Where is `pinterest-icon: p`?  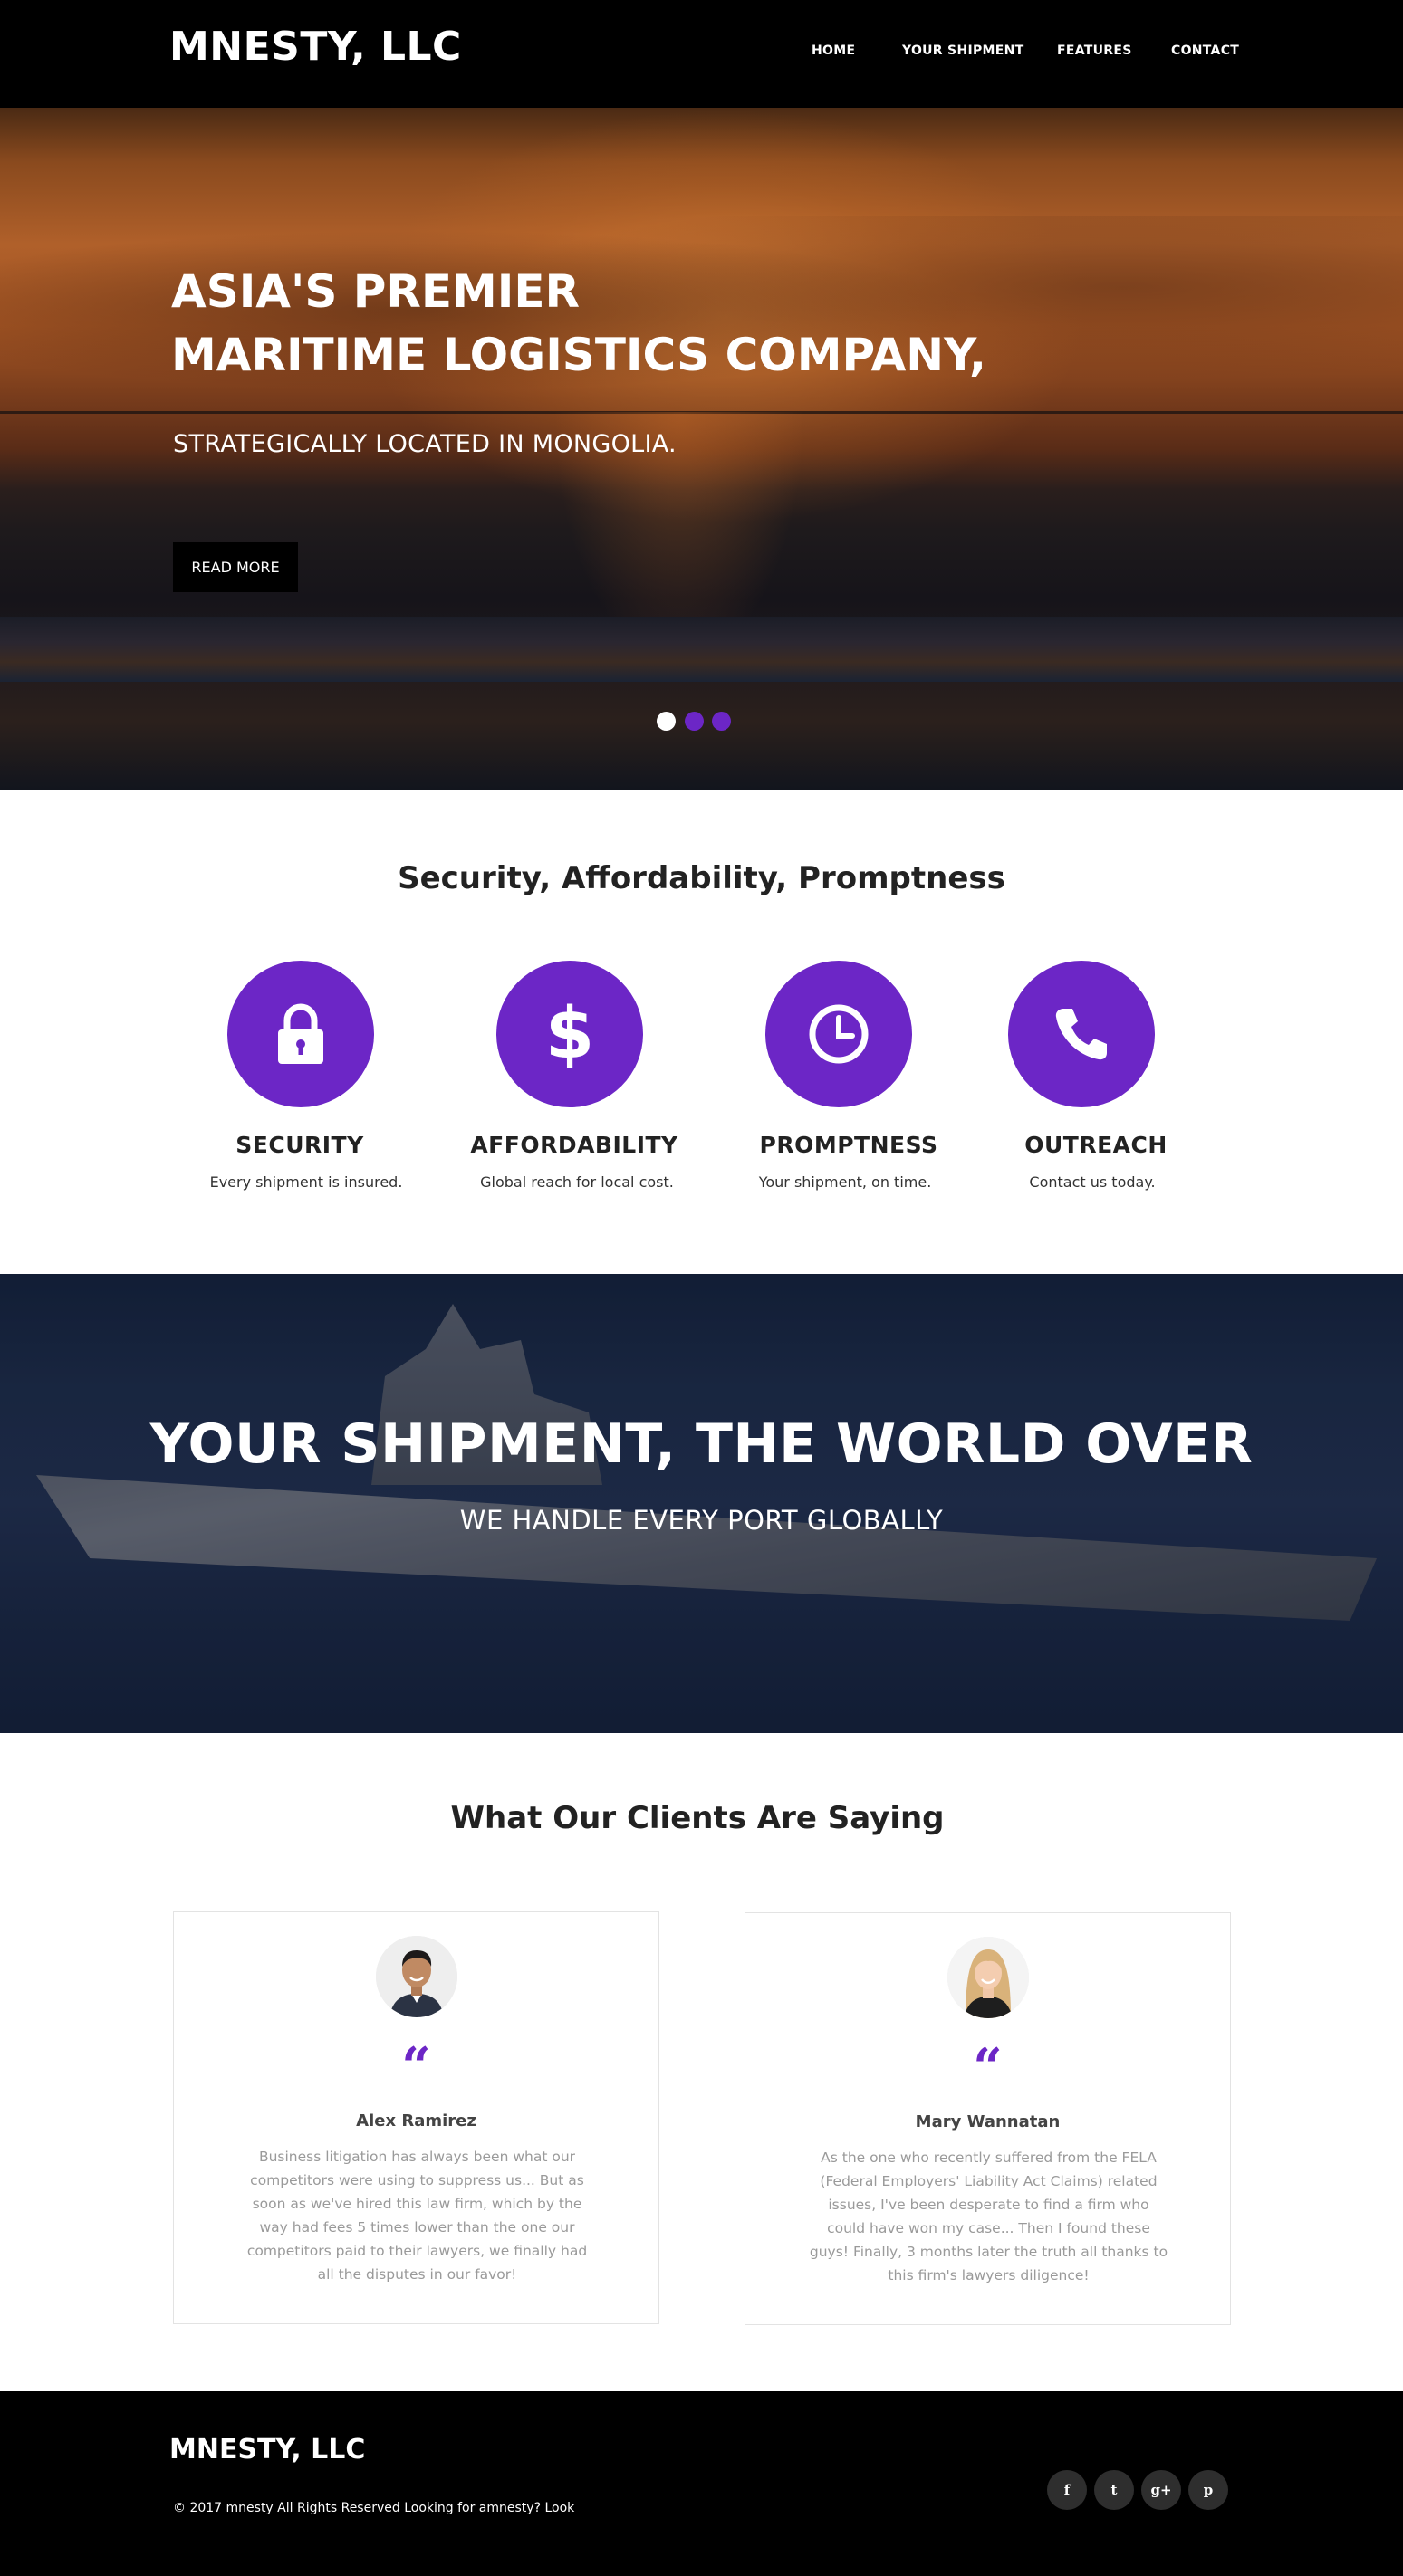
pinterest-icon: p is located at coordinates (1208, 2490).